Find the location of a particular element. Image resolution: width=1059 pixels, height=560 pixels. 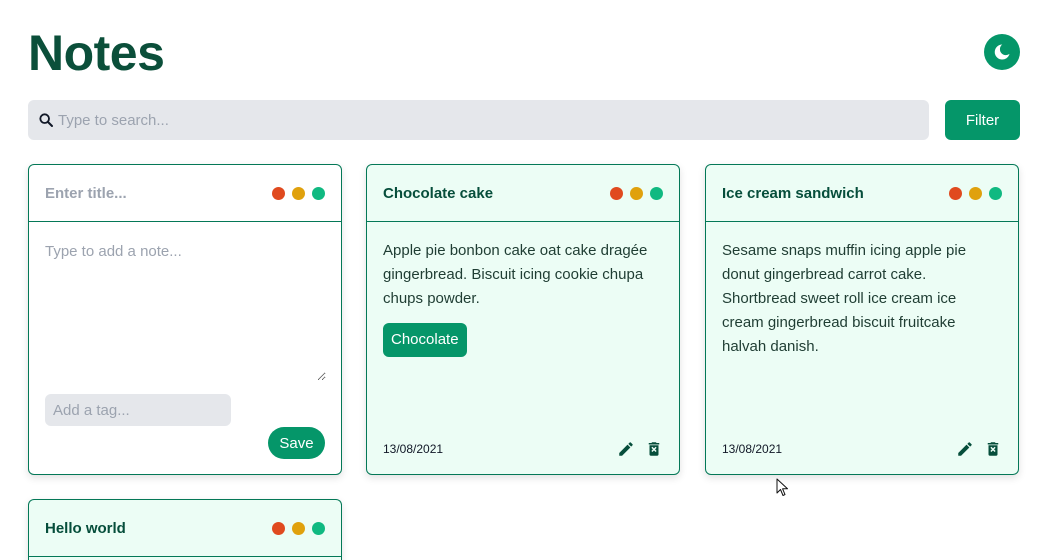

page-title: Notes is located at coordinates (96, 53).